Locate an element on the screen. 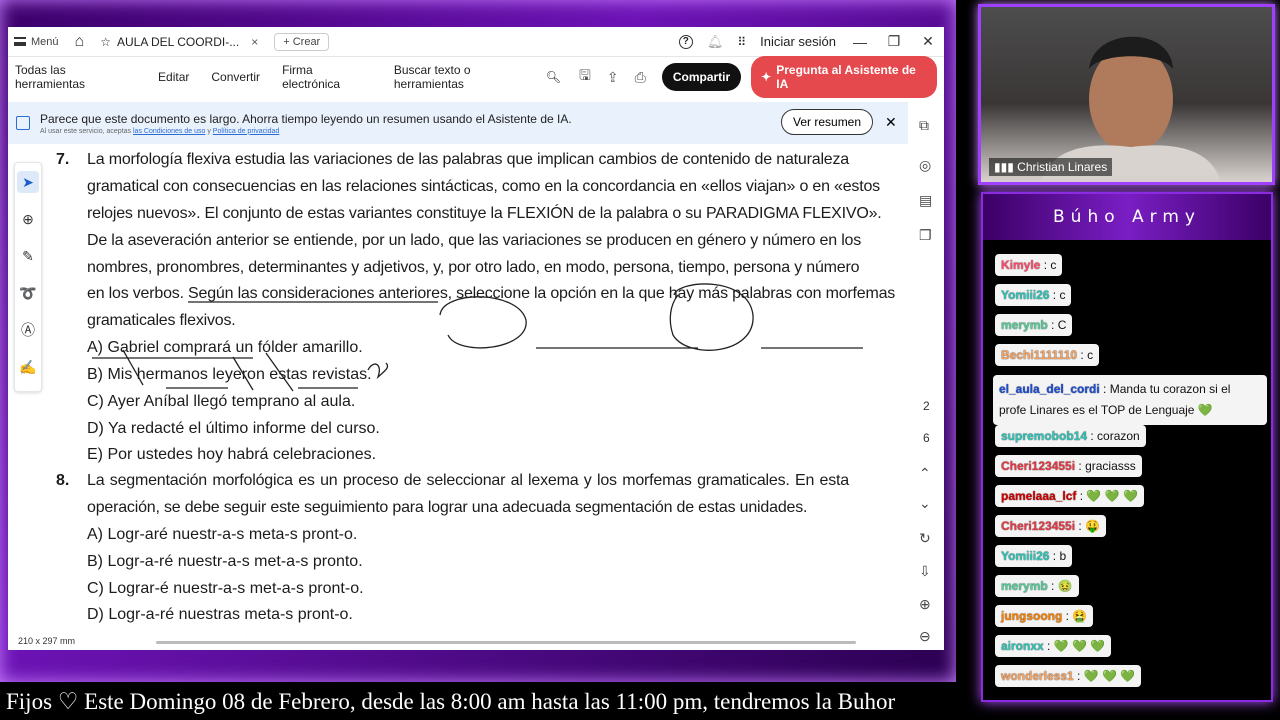  legal-prefix: Al usar este servicio, aceptas is located at coordinates (86, 131).